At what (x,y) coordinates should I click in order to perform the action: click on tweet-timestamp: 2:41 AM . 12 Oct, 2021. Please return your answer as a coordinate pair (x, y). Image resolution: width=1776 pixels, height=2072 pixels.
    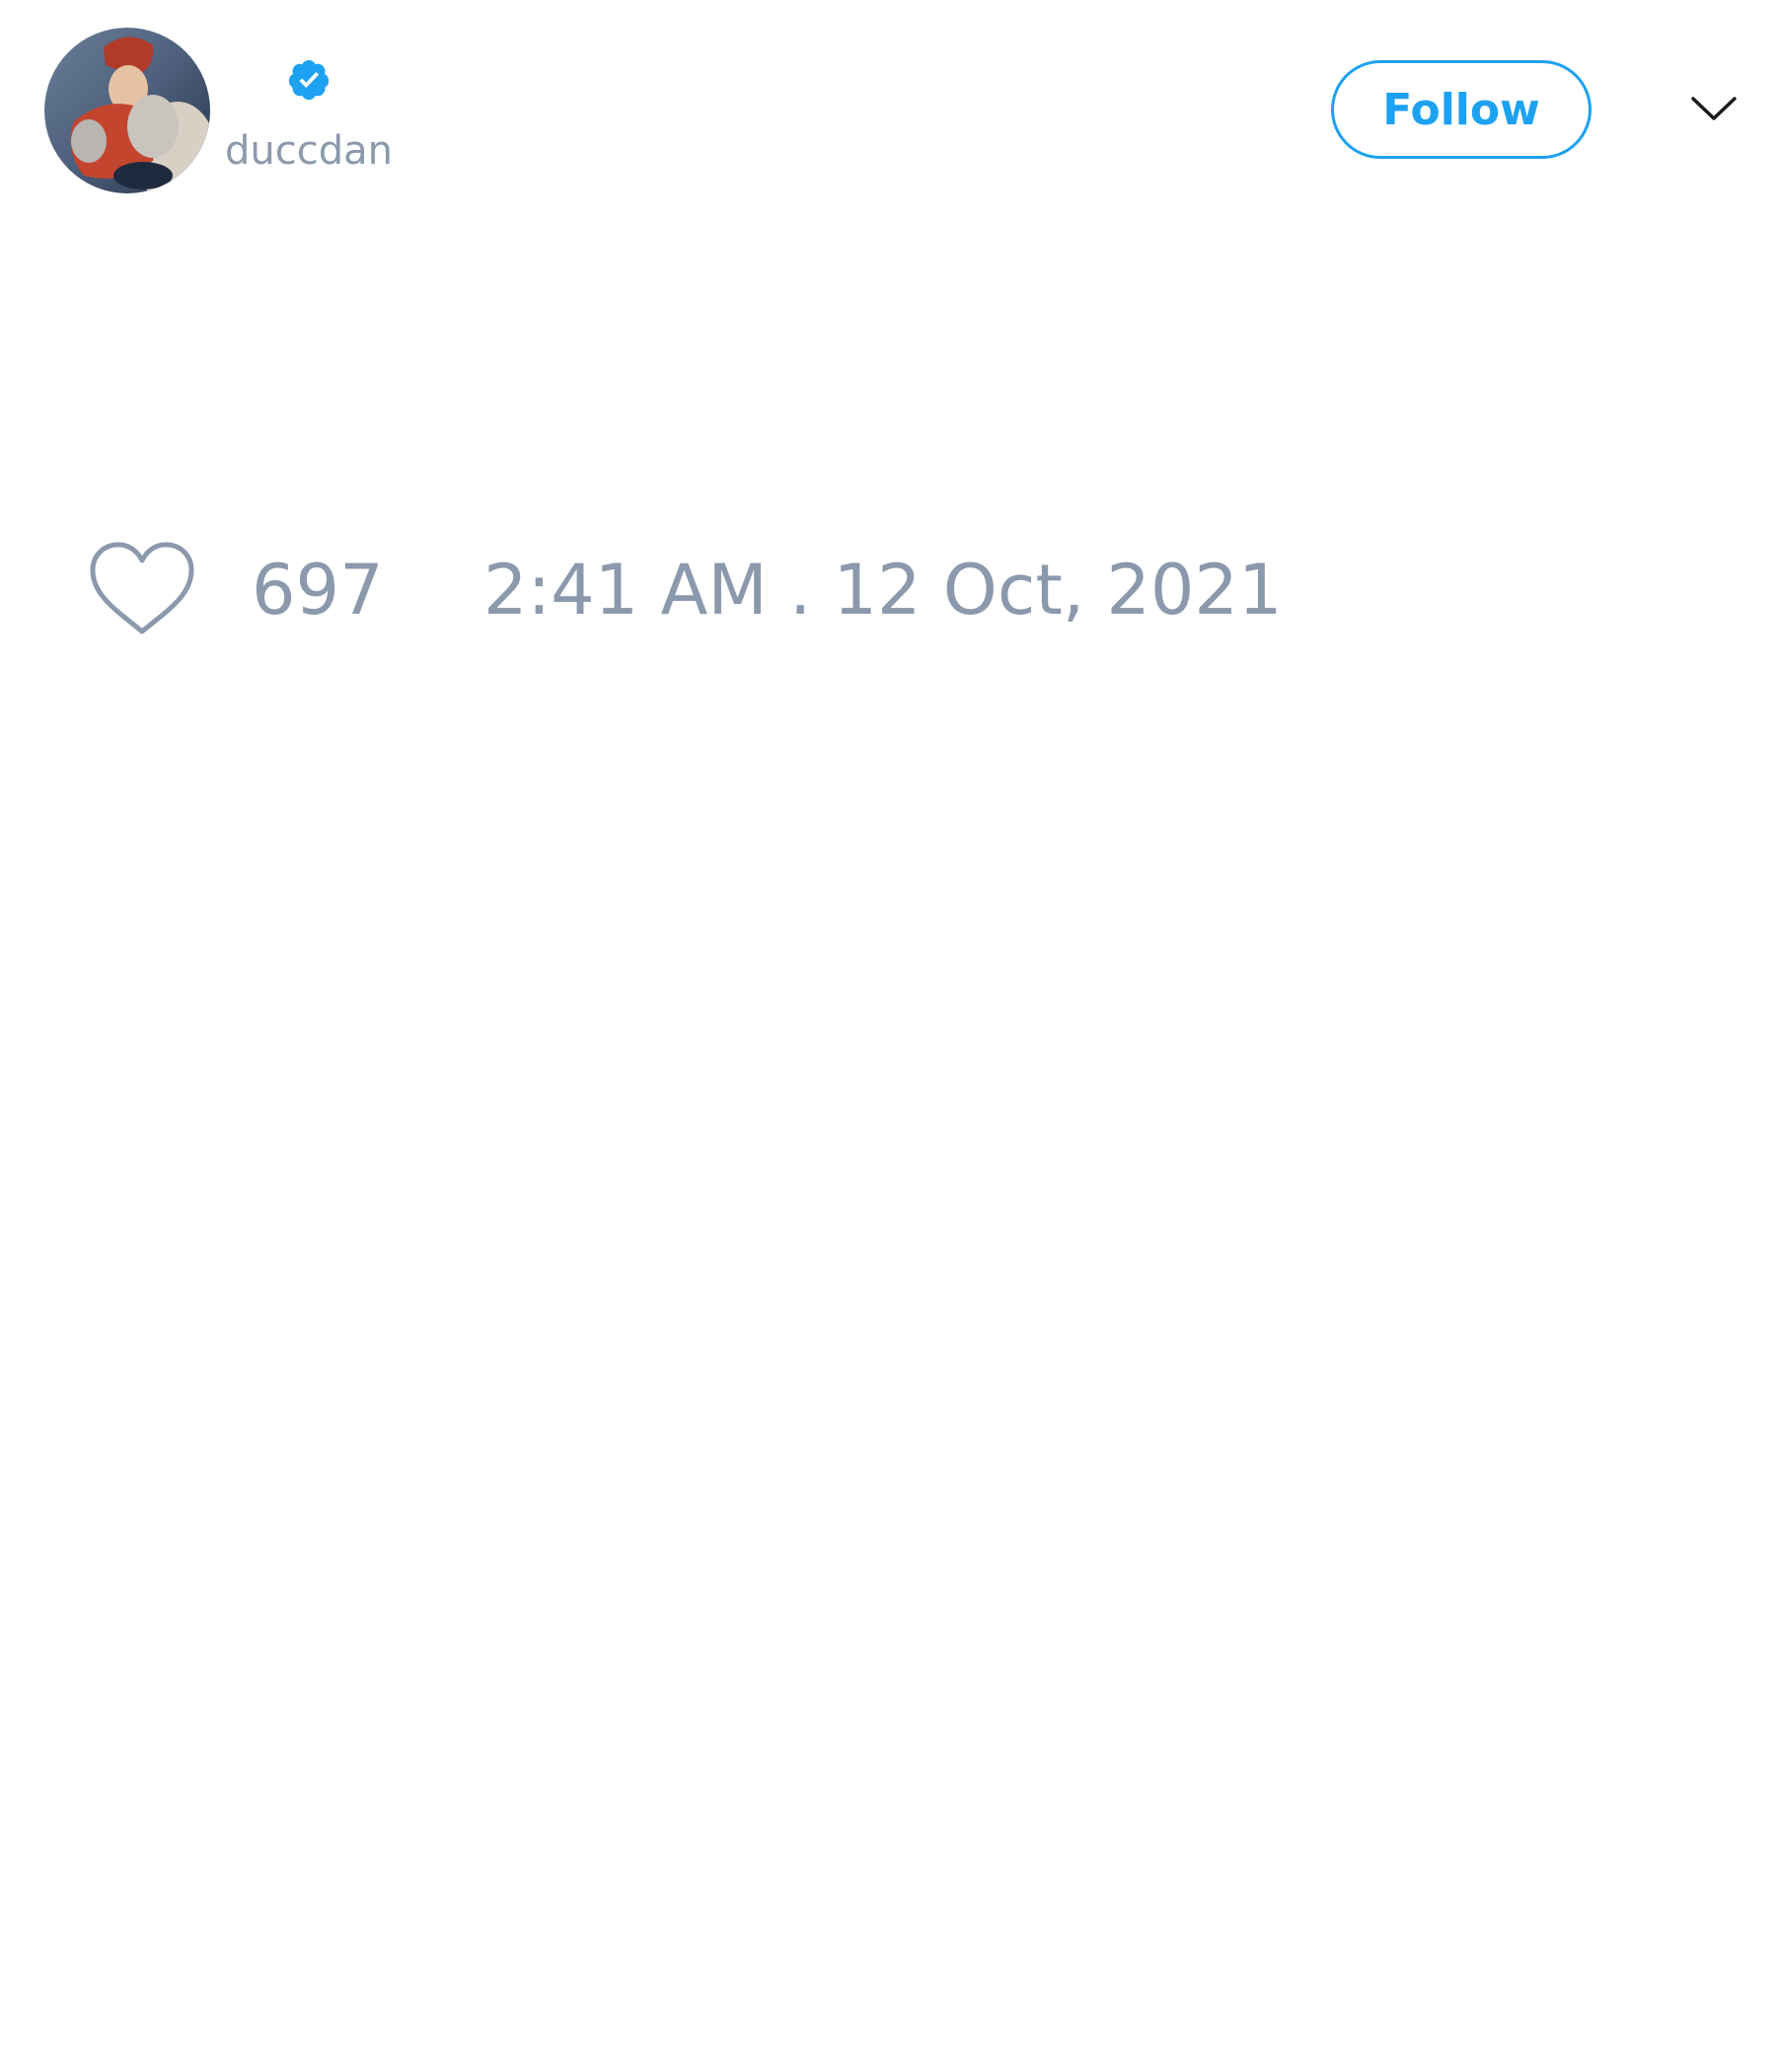
    Looking at the image, I should click on (883, 590).